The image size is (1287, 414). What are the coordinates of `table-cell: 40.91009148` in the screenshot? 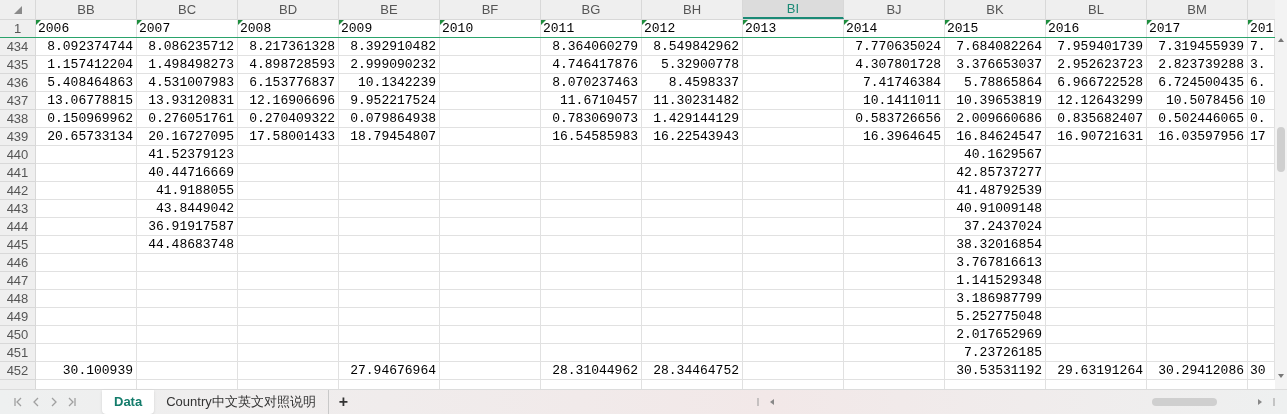 It's located at (995, 209).